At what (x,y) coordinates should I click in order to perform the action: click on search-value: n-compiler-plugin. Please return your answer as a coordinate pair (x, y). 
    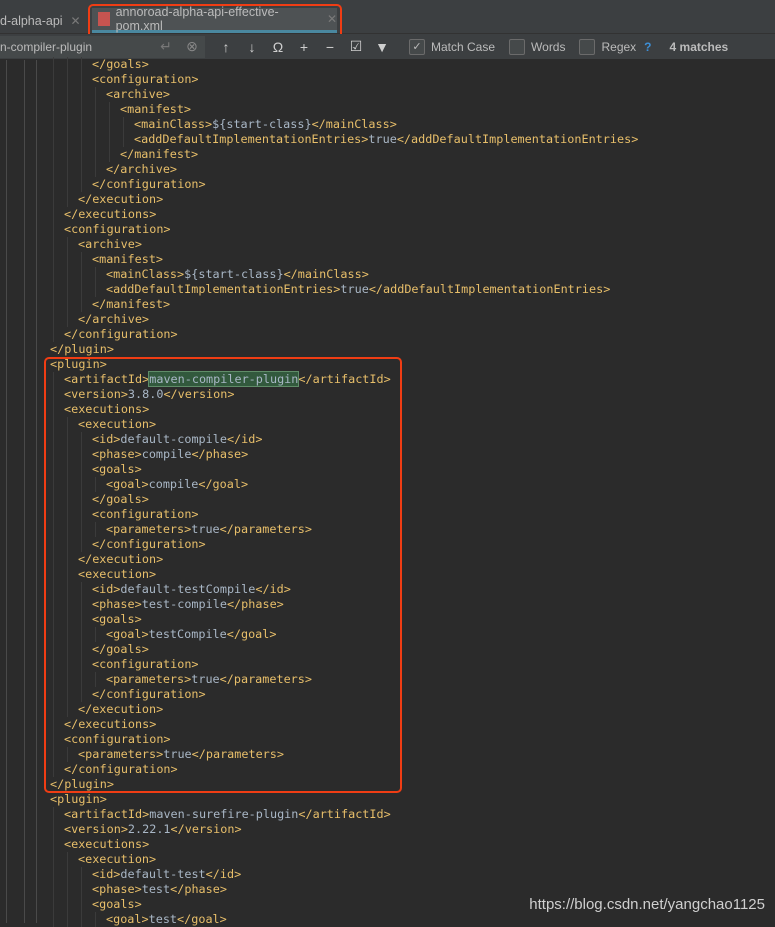
    Looking at the image, I should click on (46, 46).